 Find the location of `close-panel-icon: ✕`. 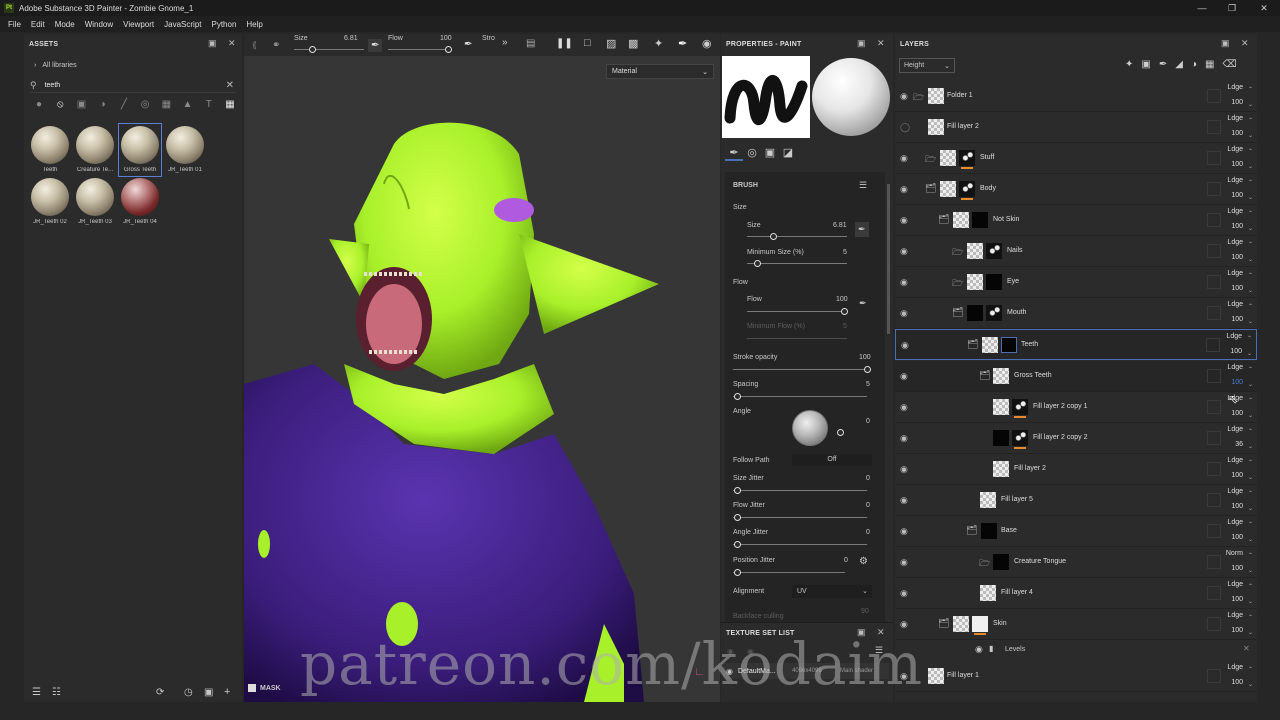

close-panel-icon: ✕ is located at coordinates (881, 632).